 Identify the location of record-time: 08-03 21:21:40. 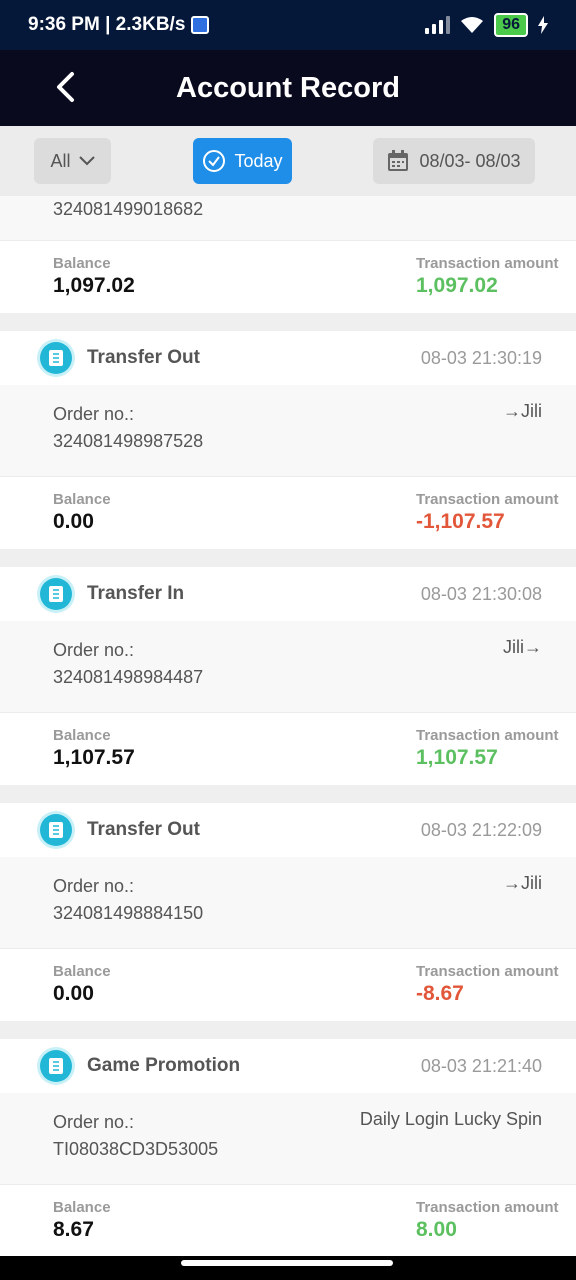
(481, 1065).